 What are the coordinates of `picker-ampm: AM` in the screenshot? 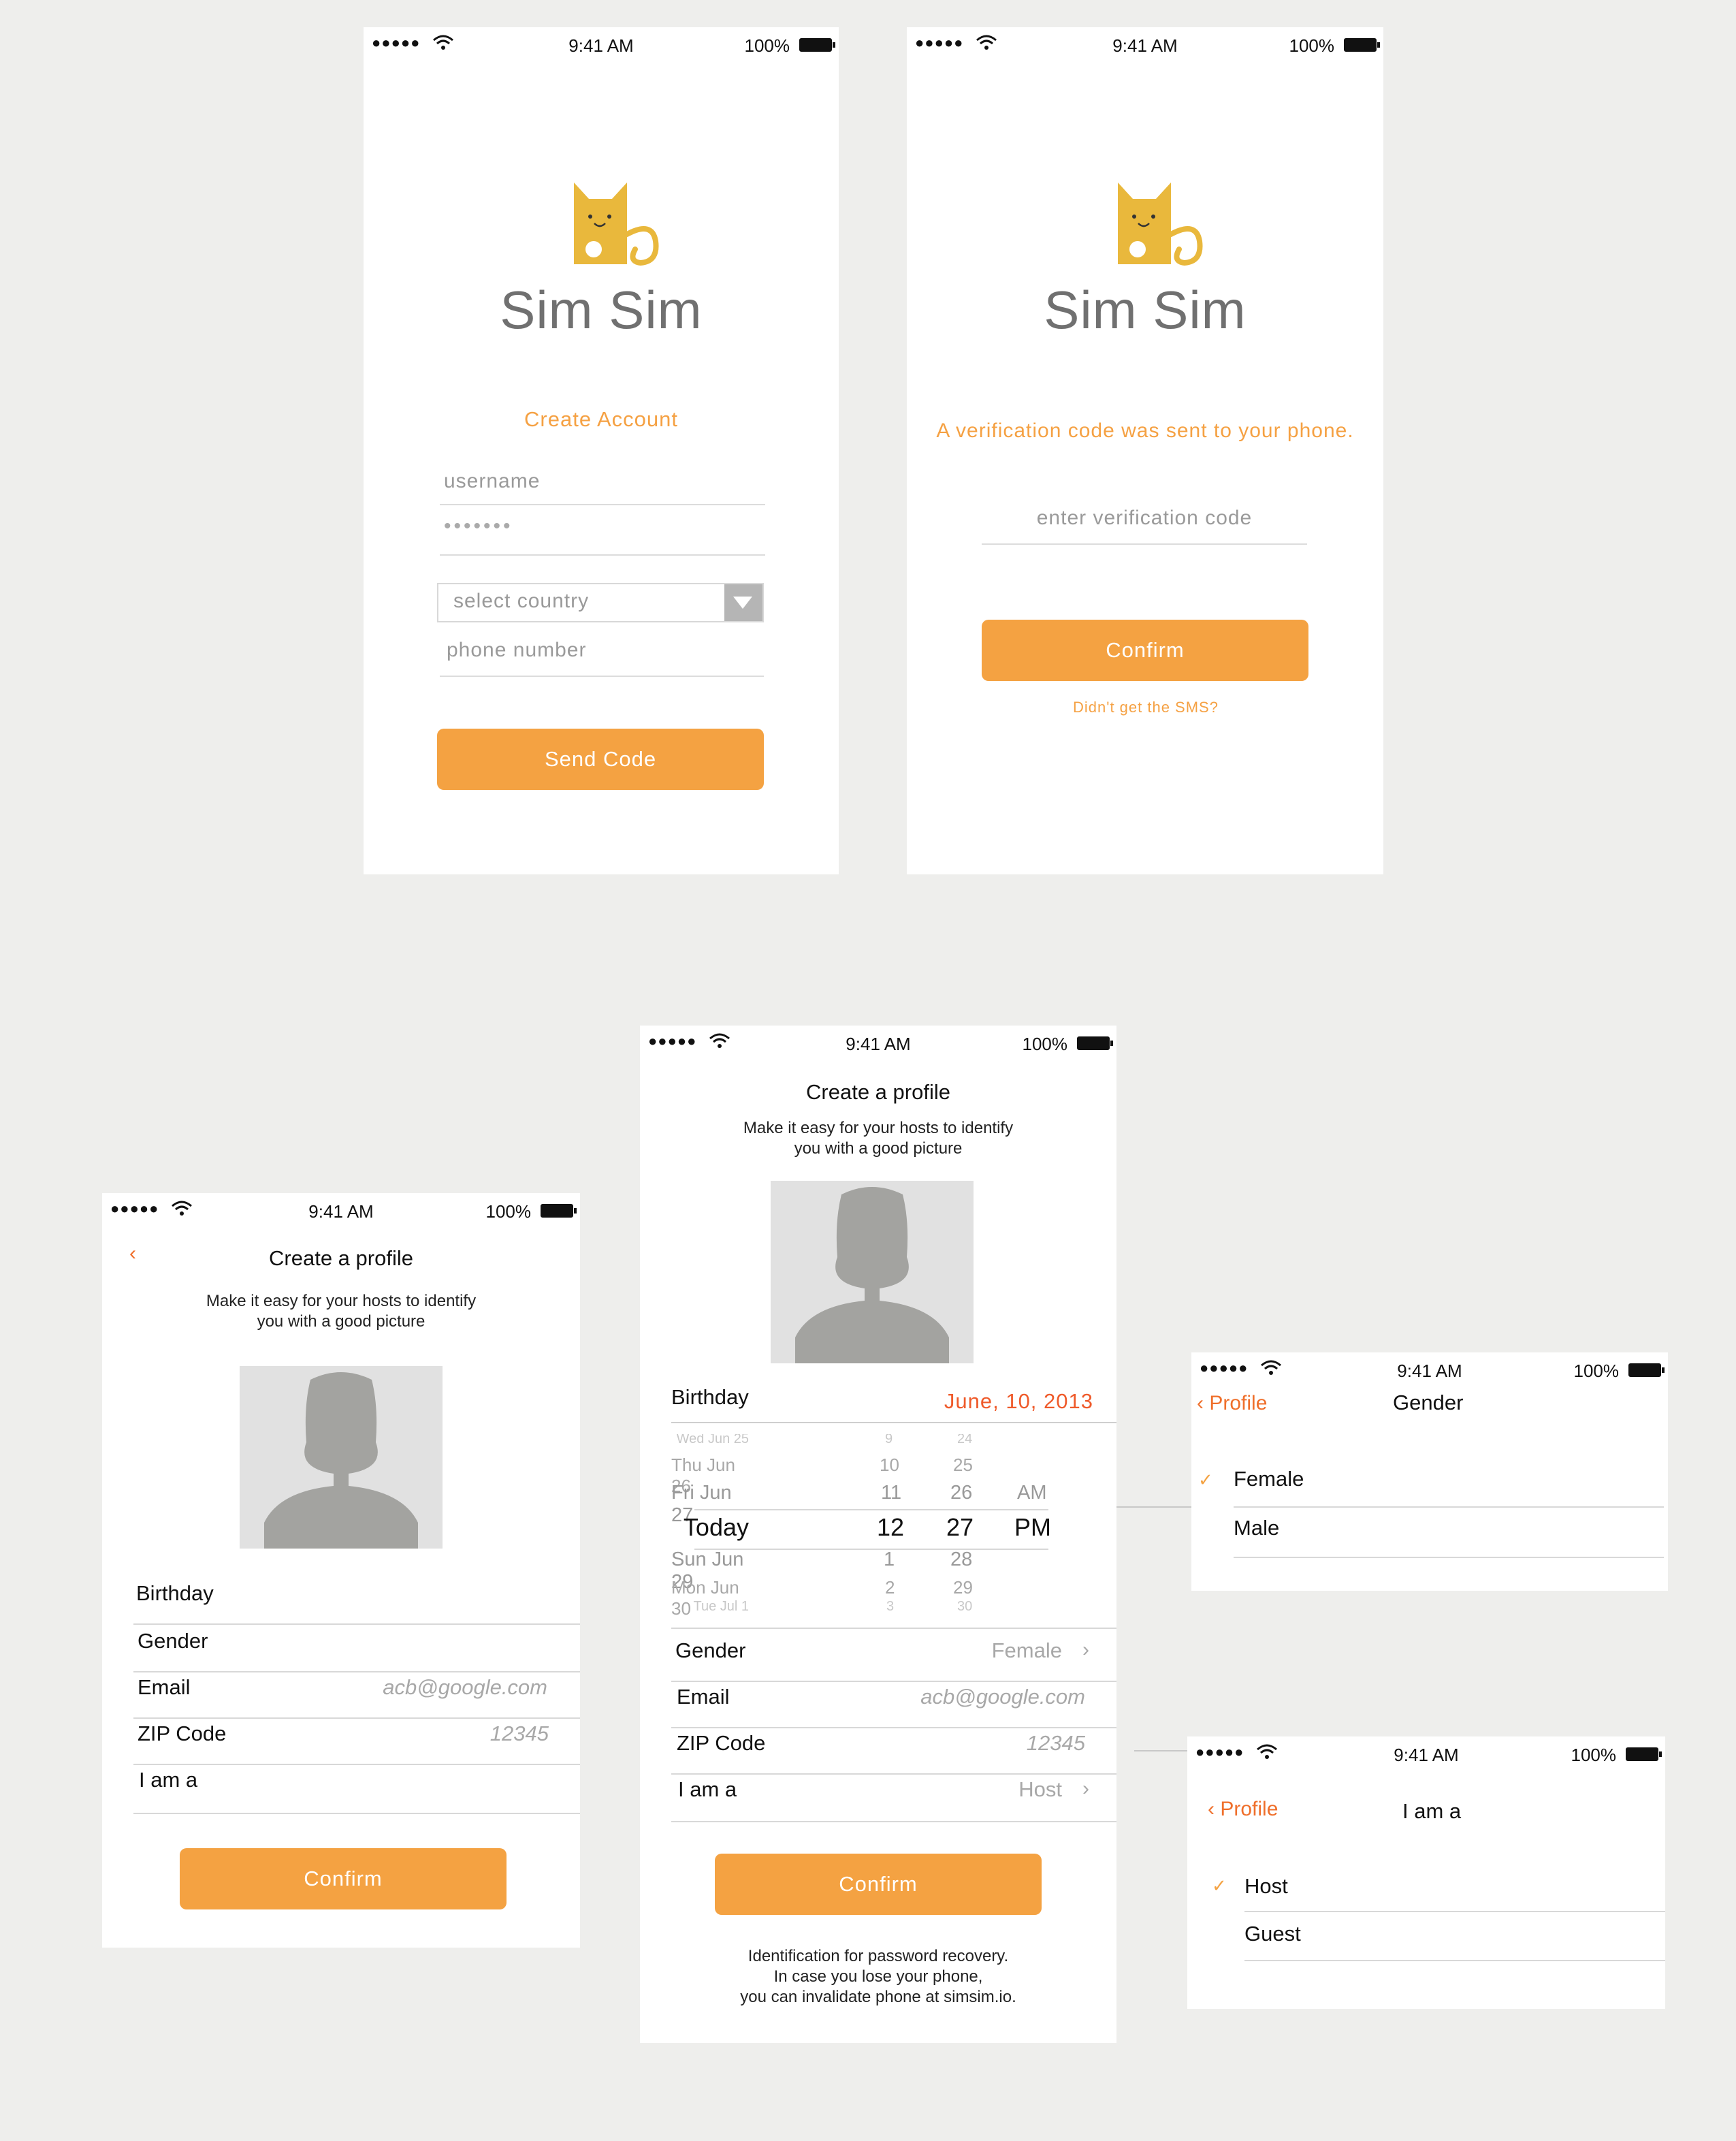 It's located at (1032, 1493).